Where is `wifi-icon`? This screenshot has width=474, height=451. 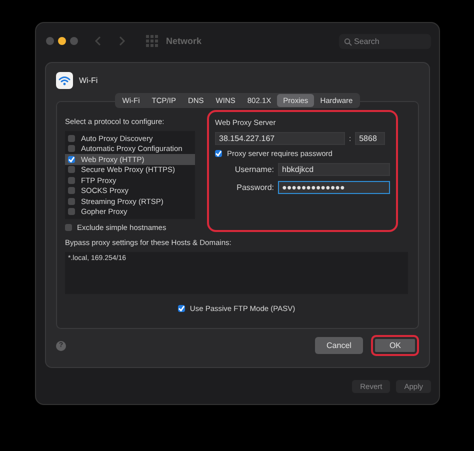
wifi-icon is located at coordinates (64, 80).